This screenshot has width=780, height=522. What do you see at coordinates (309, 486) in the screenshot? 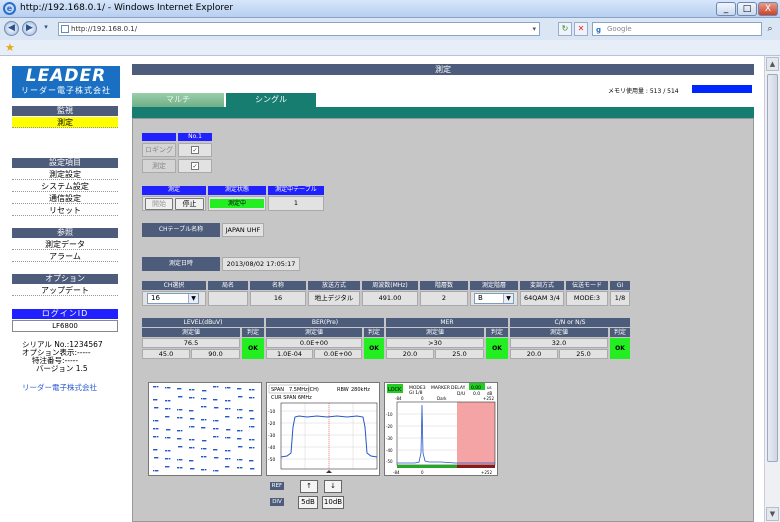
I see `ref-up-button: ↑` at bounding box center [309, 486].